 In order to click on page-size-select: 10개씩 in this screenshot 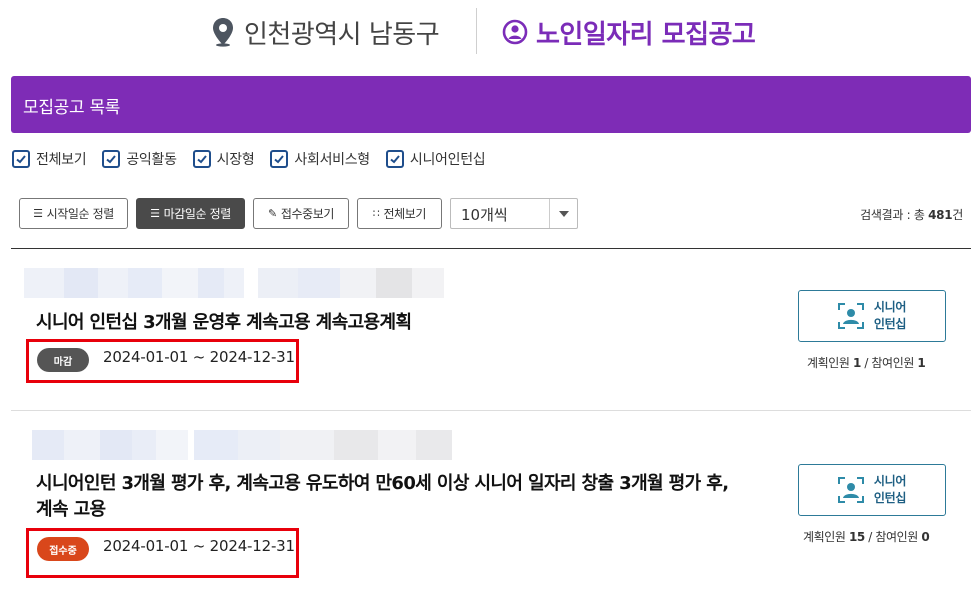, I will do `click(514, 213)`.